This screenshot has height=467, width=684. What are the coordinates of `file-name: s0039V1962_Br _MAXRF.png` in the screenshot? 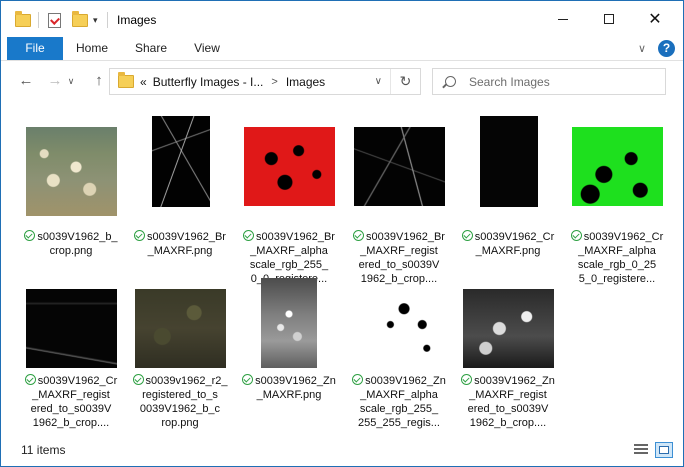 It's located at (180, 244).